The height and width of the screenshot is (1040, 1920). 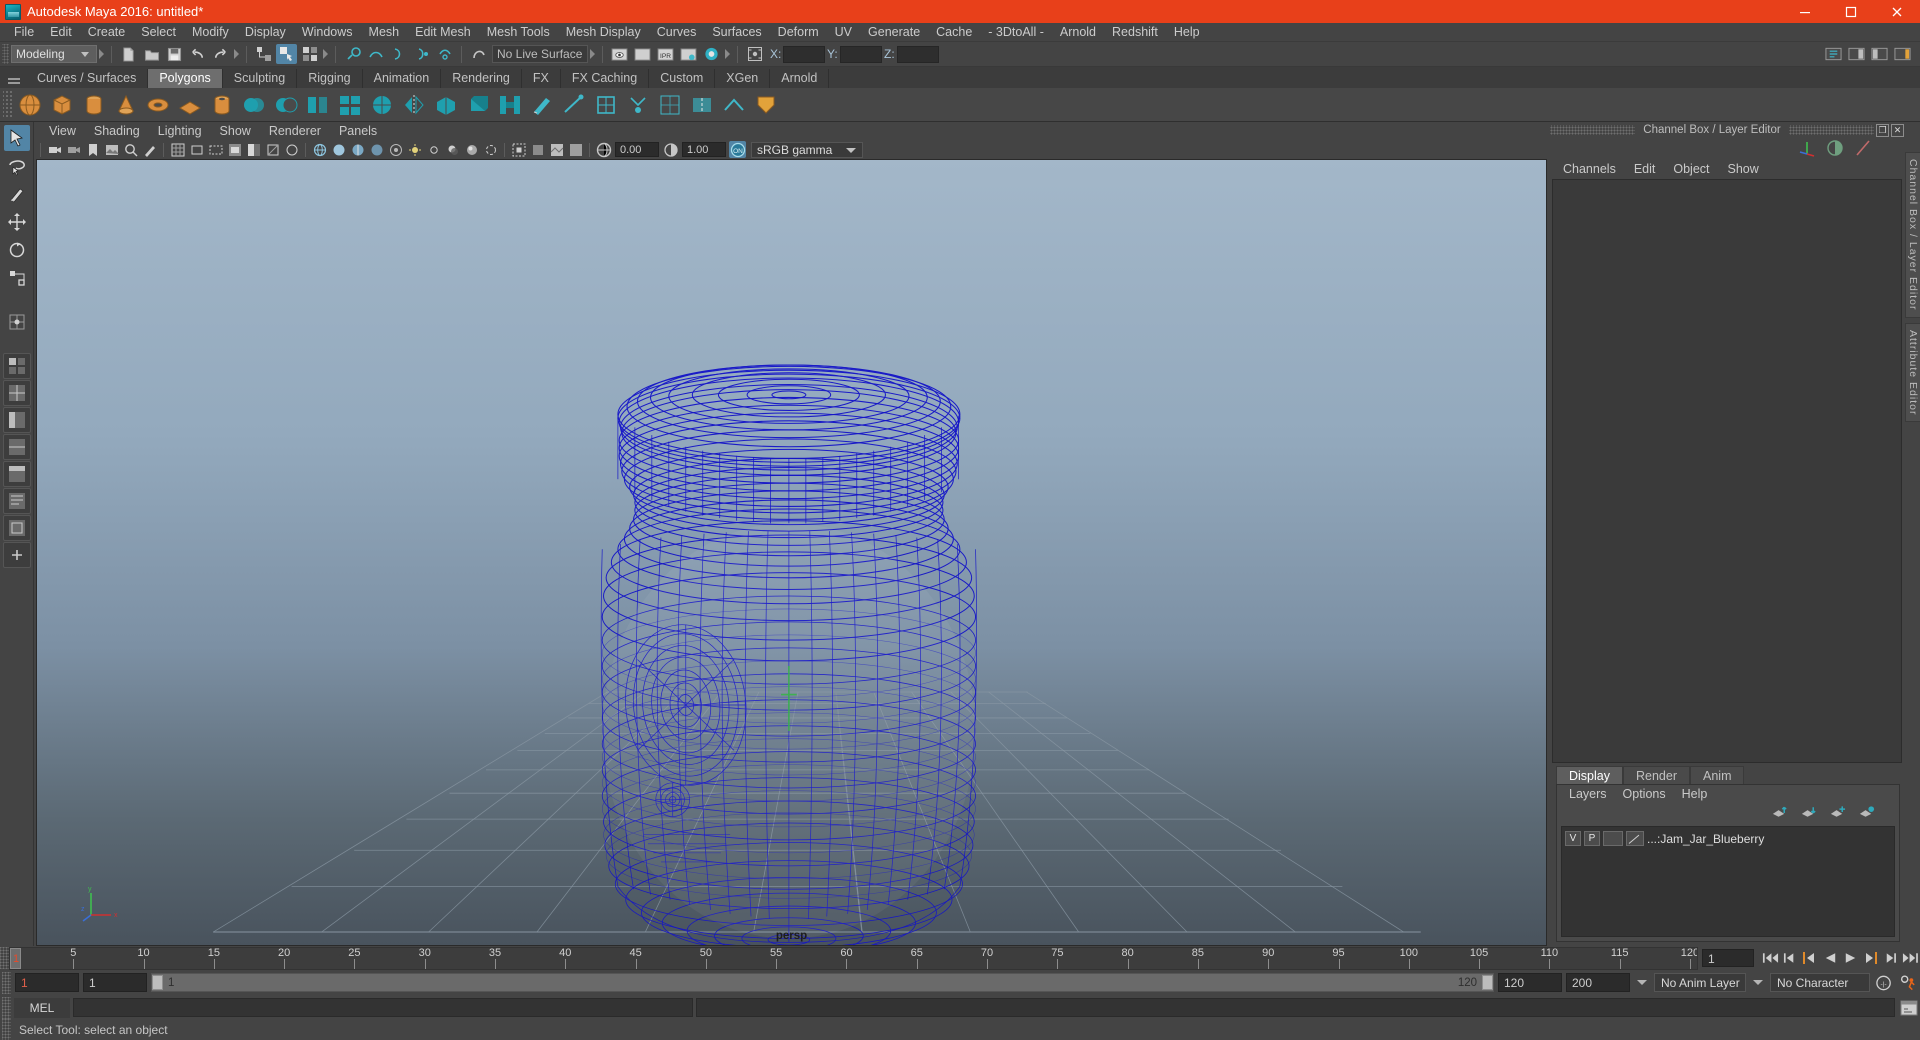 I want to click on menu-deform: Deform, so click(x=798, y=32).